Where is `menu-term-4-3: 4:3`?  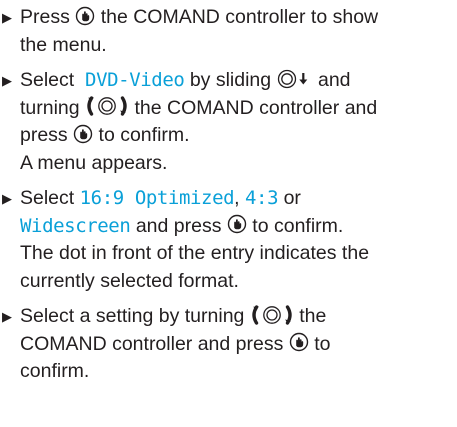
menu-term-4-3: 4:3 is located at coordinates (262, 198).